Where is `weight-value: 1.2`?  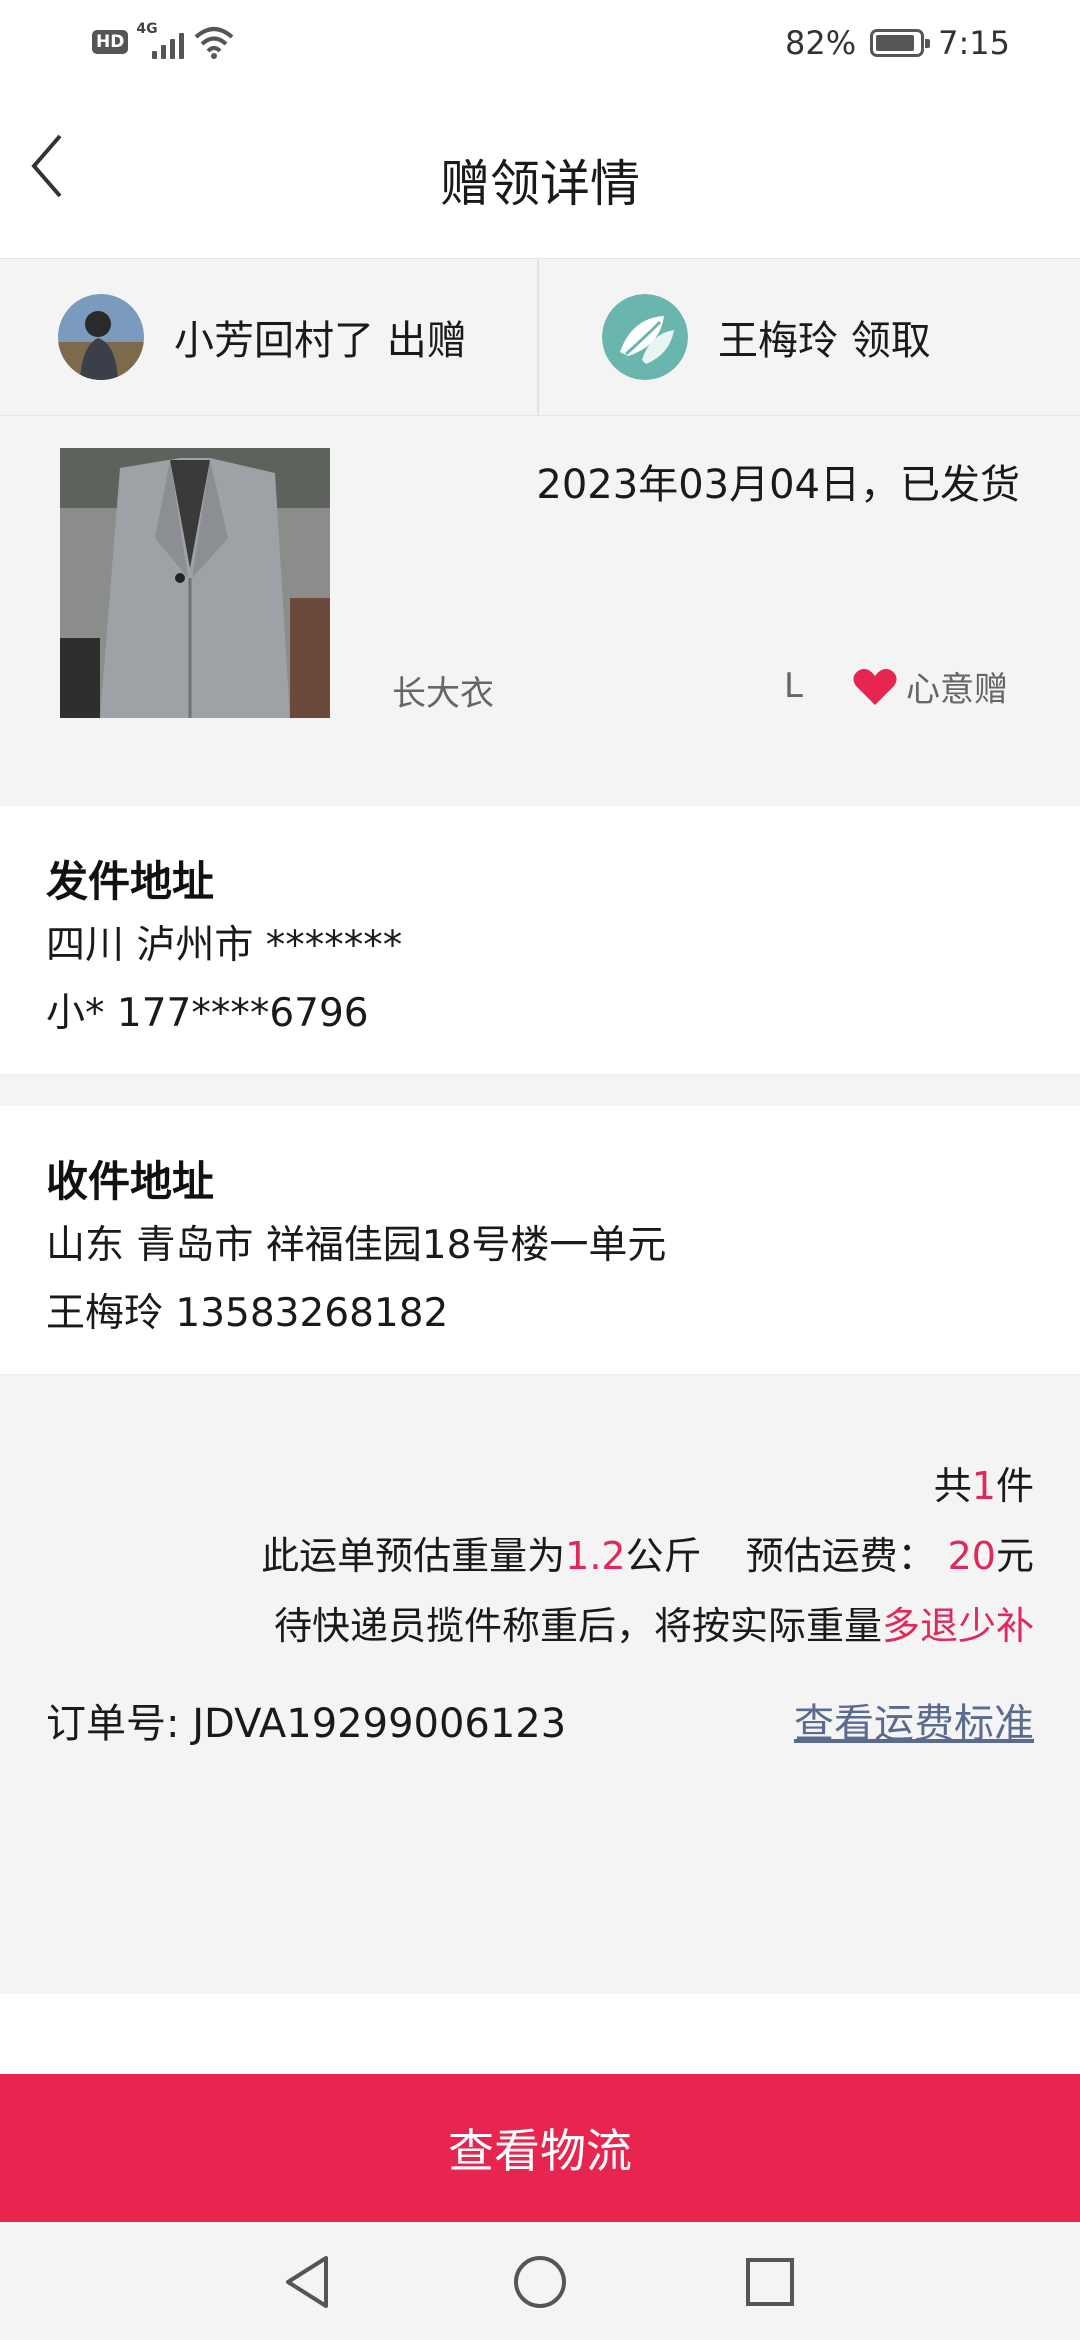 weight-value: 1.2 is located at coordinates (595, 1556).